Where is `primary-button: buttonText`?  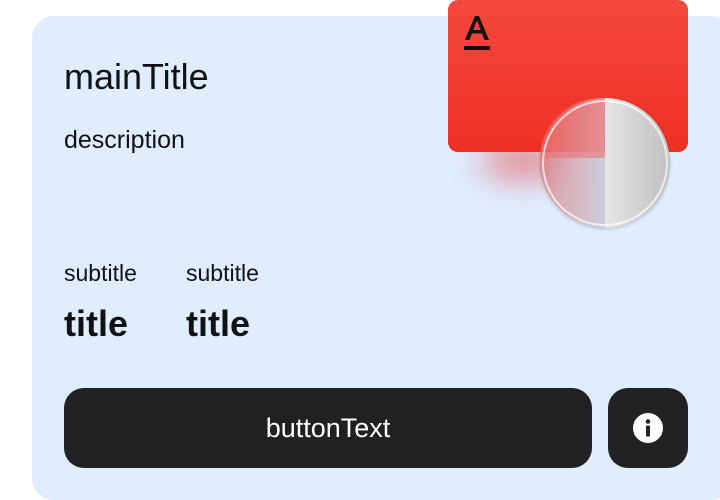
primary-button: buttonText is located at coordinates (328, 428).